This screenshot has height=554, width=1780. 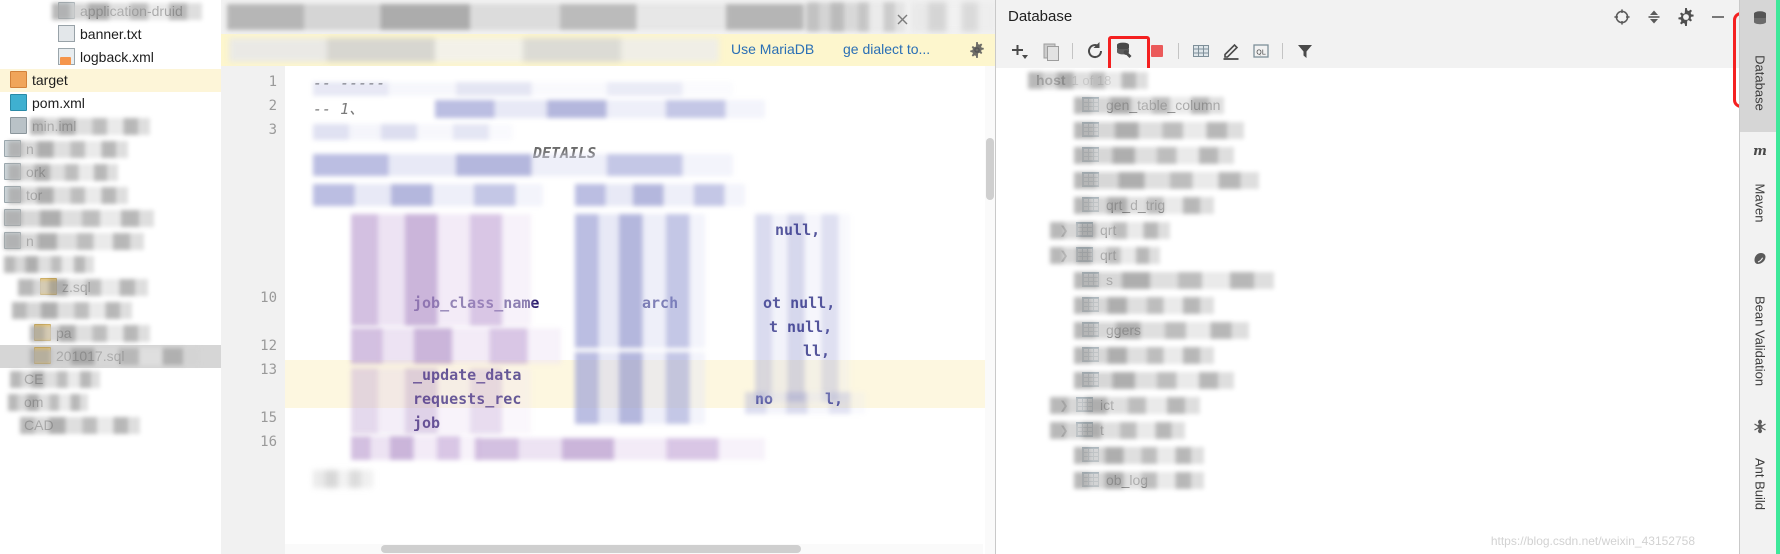 I want to click on line-number: 16, so click(x=268, y=442).